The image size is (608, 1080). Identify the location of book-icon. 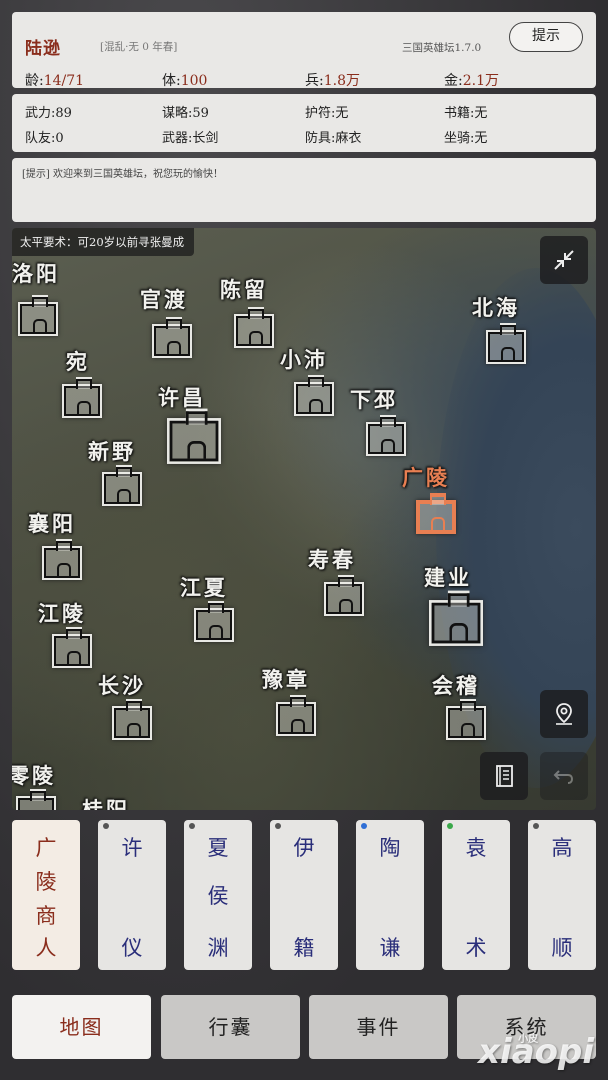
(504, 776).